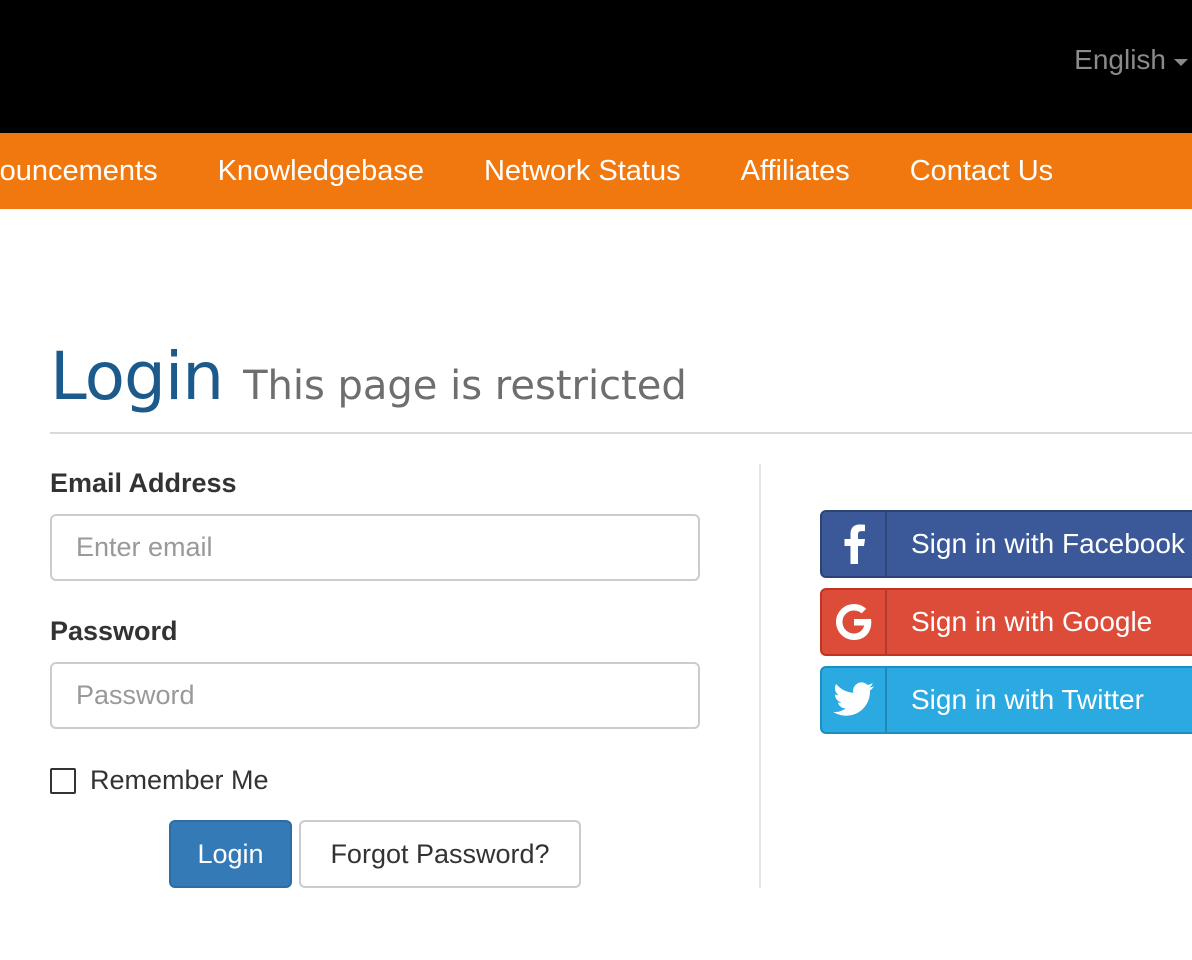 Image resolution: width=1192 pixels, height=960 pixels. What do you see at coordinates (440, 854) in the screenshot?
I see `forgot-password-button: Forgot Password?` at bounding box center [440, 854].